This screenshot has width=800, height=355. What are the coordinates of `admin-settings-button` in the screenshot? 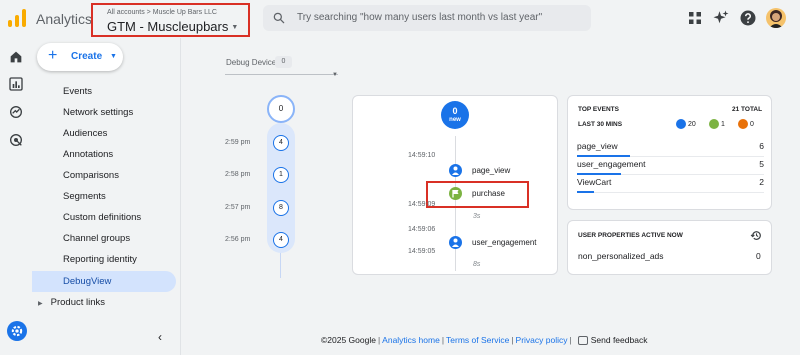 It's located at (17, 331).